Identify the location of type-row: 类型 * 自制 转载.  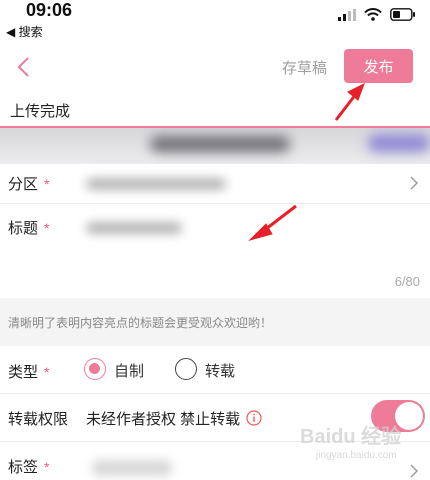
(215, 370).